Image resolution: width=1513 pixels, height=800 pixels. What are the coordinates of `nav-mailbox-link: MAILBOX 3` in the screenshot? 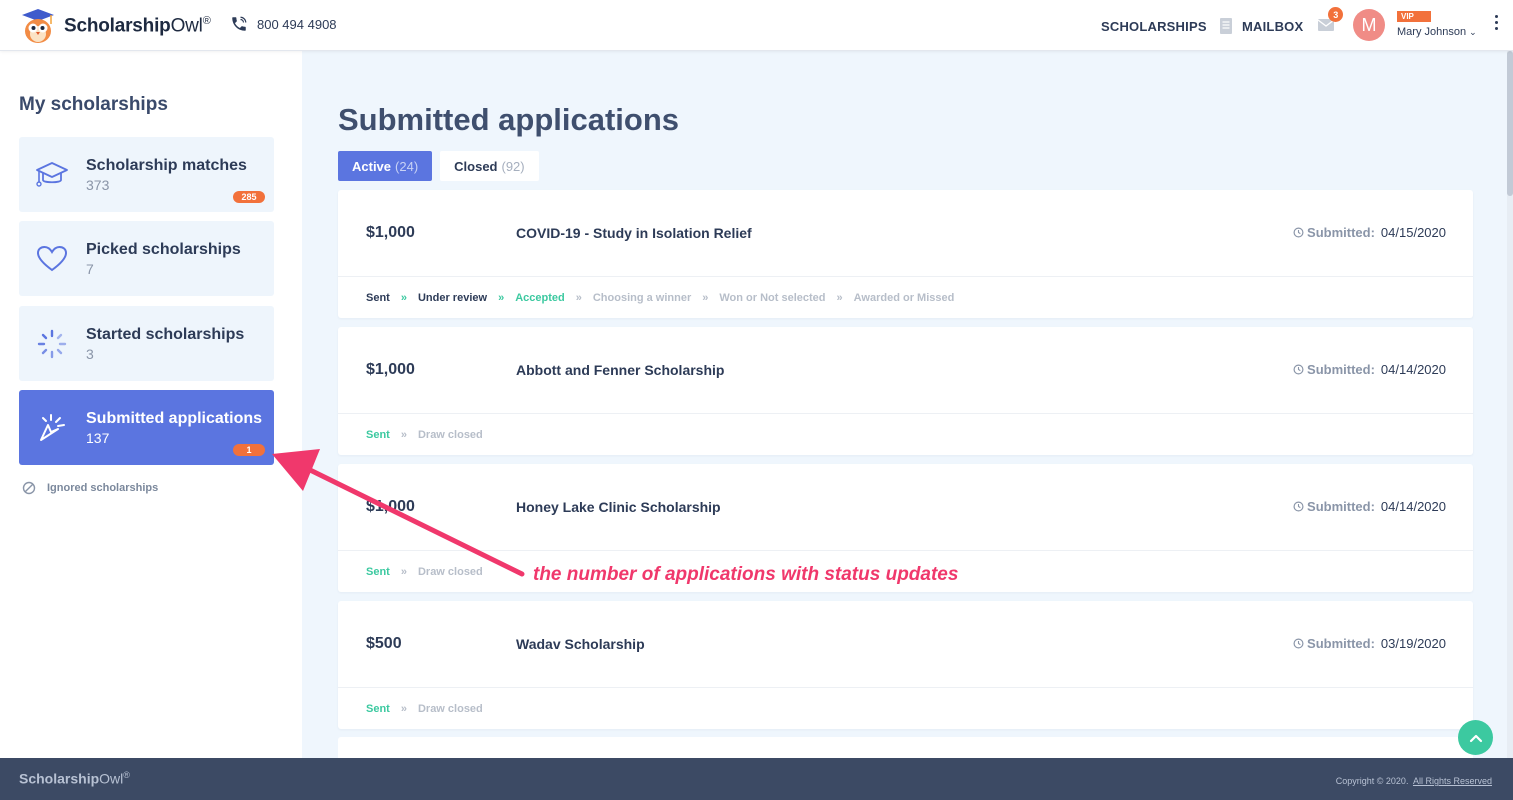 It's located at (1293, 21).